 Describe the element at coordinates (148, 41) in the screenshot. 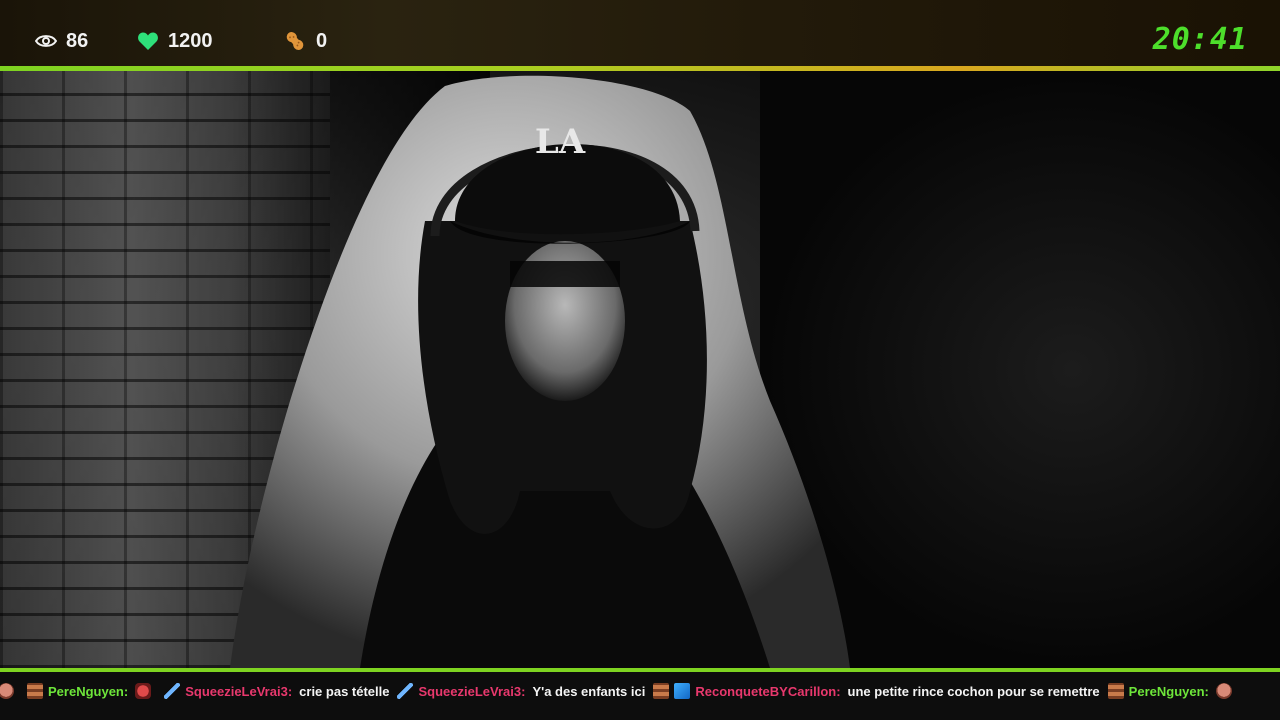

I see `heart-icon` at that location.